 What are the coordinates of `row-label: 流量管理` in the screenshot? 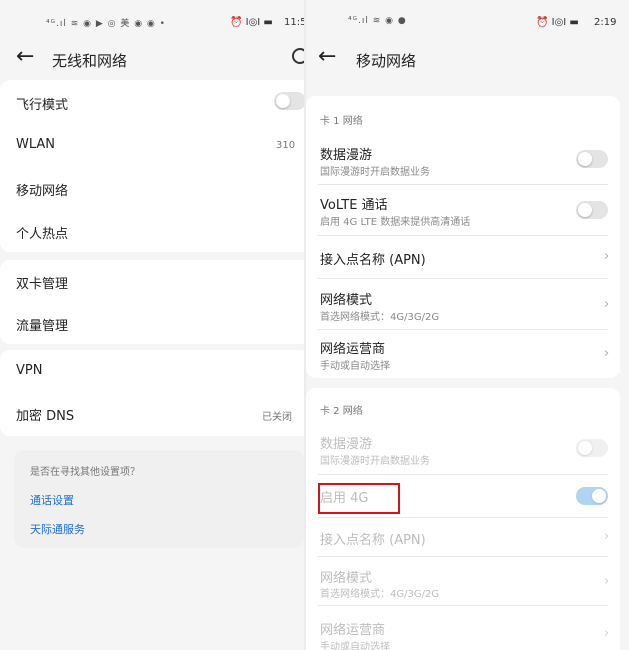 It's located at (42, 326).